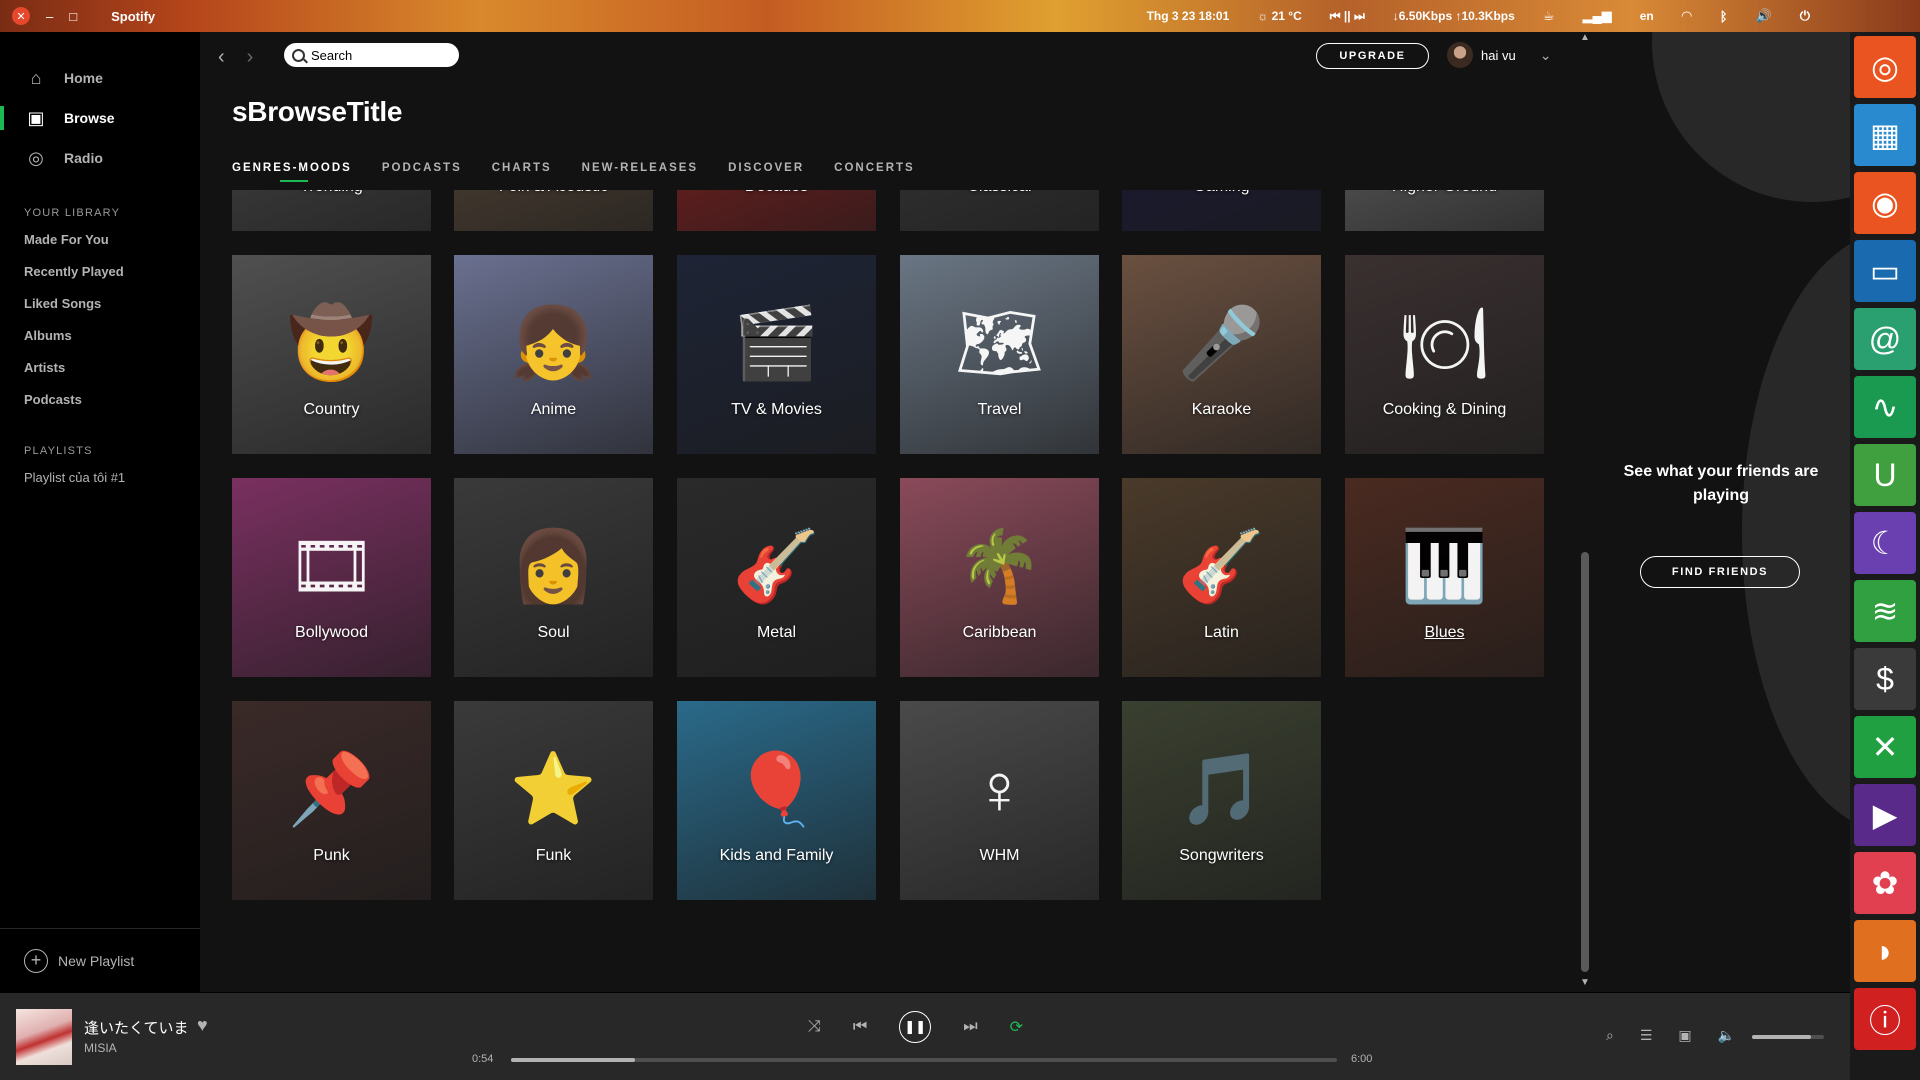 The image size is (1920, 1080). Describe the element at coordinates (422, 168) in the screenshot. I see `tab-podcasts: PODCASTS` at that location.